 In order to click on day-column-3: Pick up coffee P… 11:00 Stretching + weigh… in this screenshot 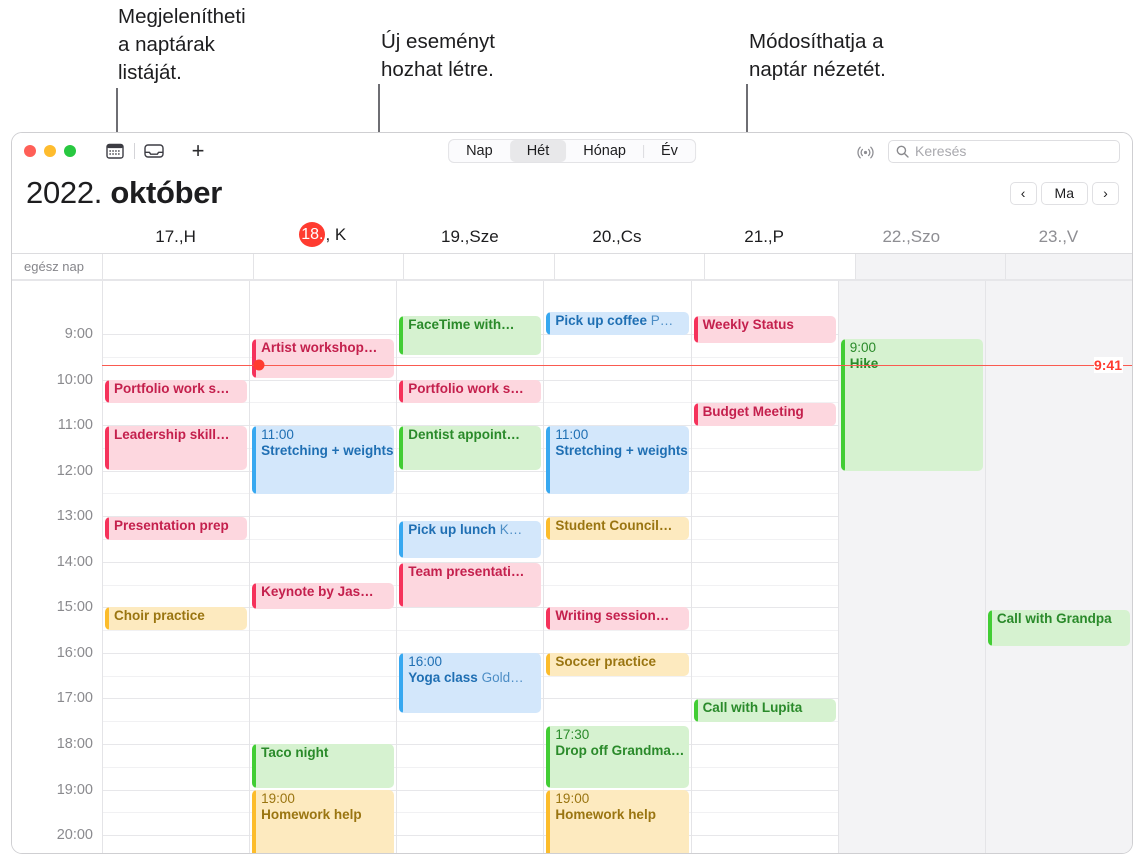, I will do `click(616, 567)`.